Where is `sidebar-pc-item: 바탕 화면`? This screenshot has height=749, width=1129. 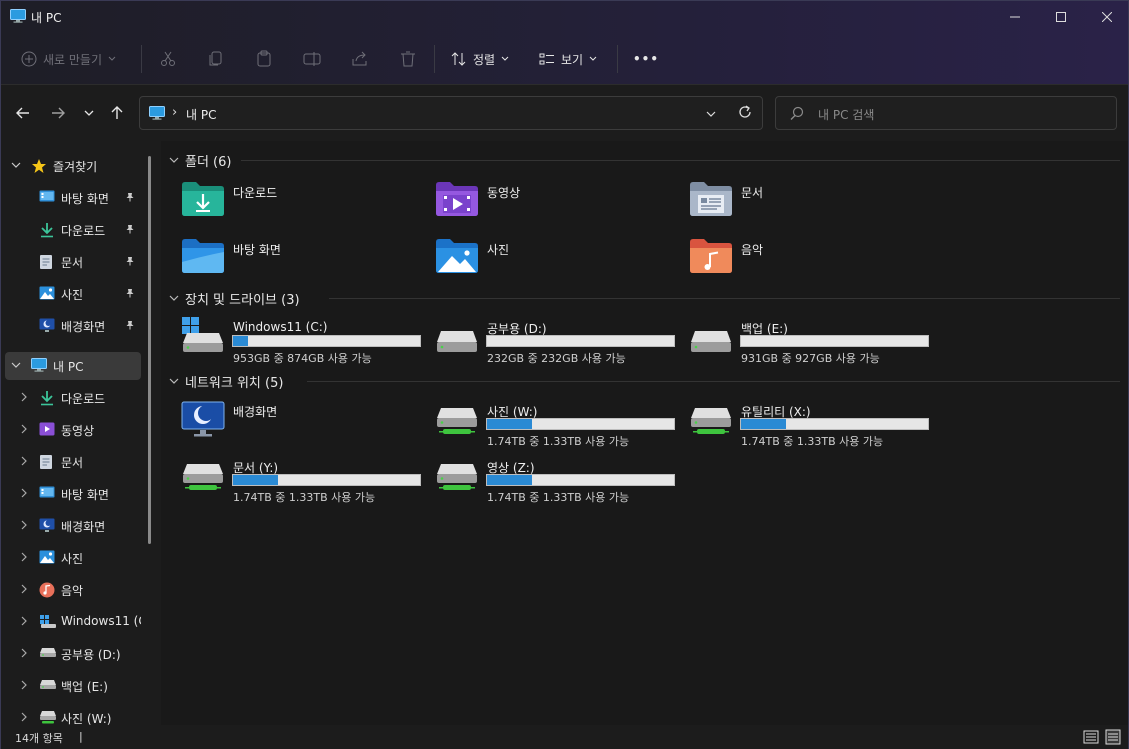 sidebar-pc-item: 바탕 화면 is located at coordinates (73, 494).